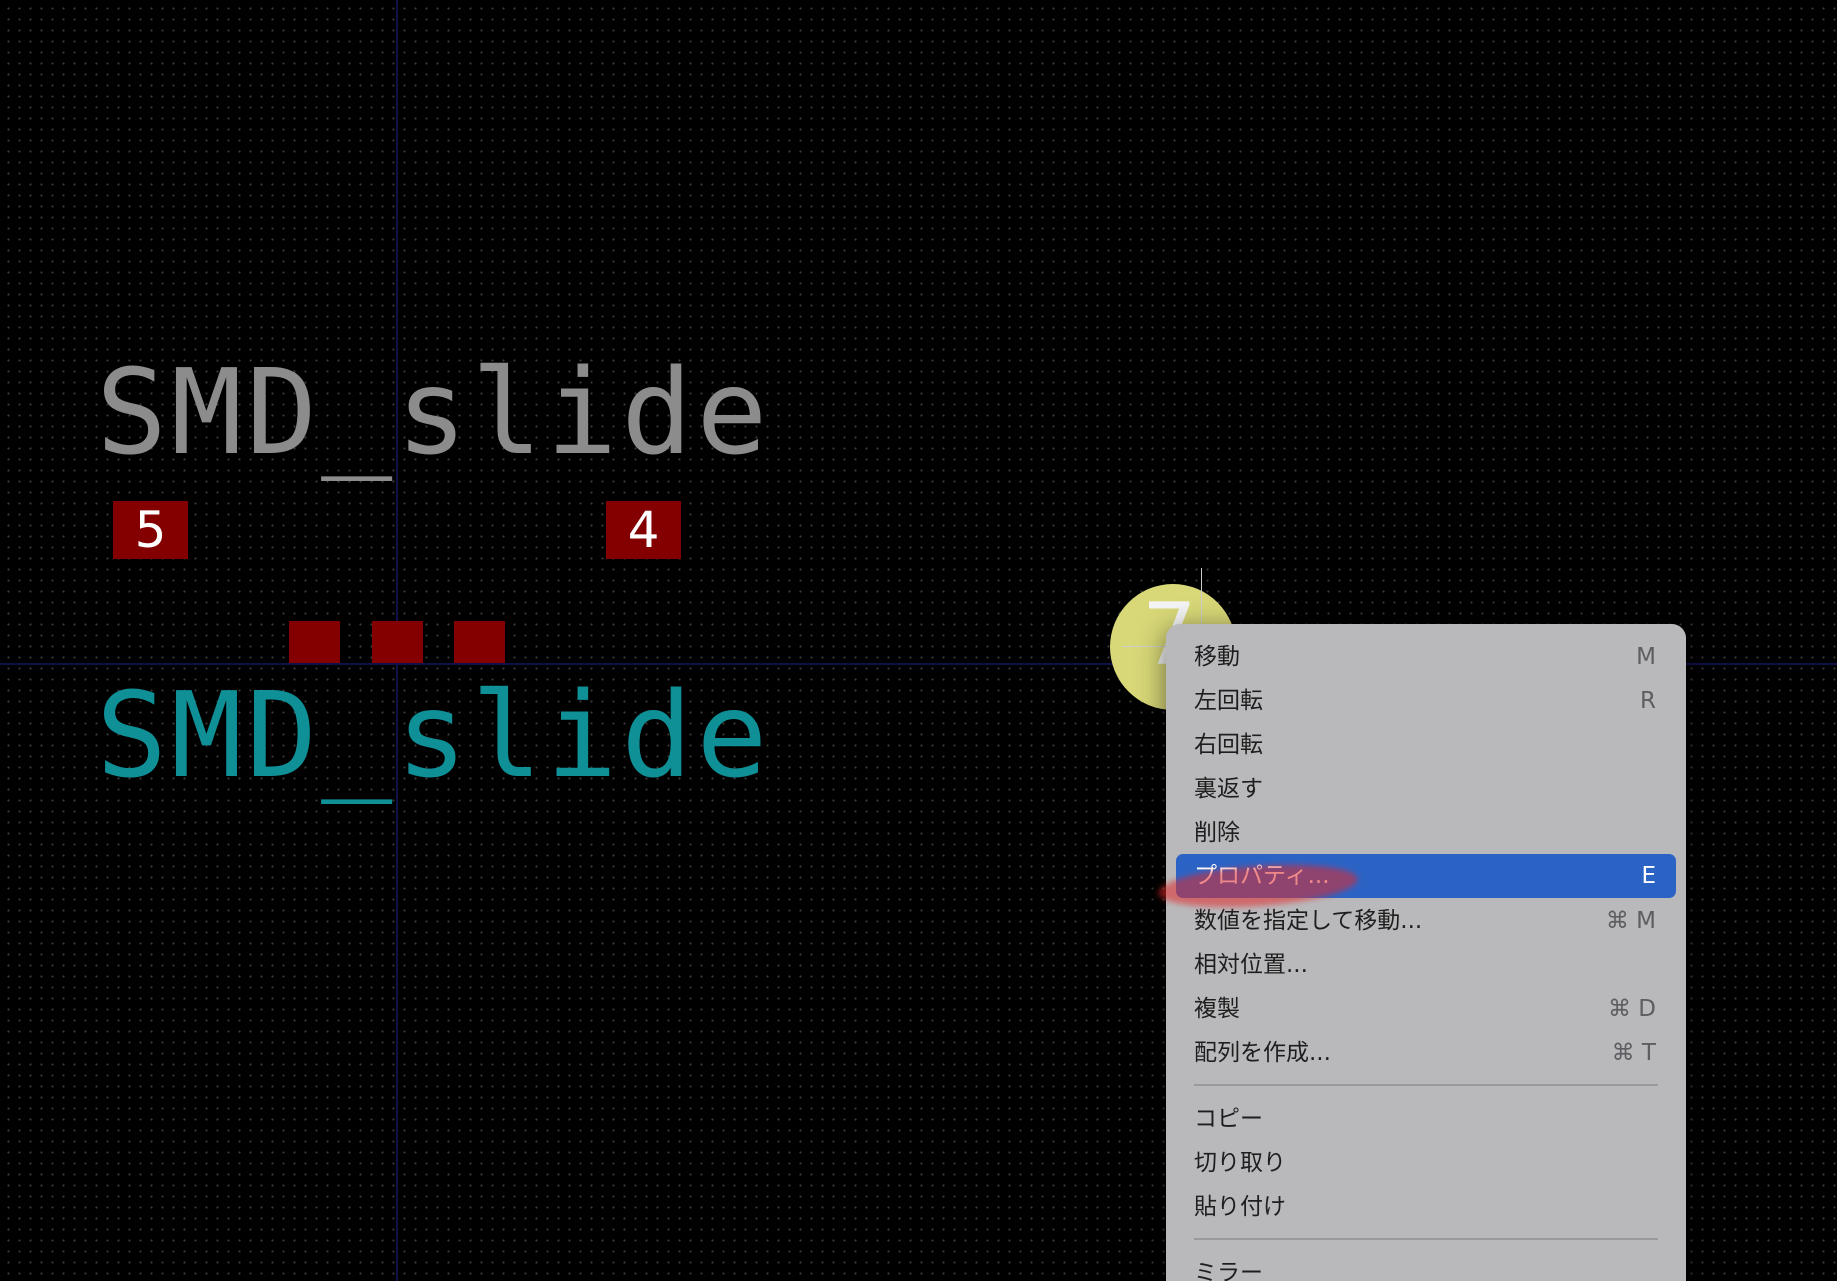 The width and height of the screenshot is (1837, 1281). Describe the element at coordinates (433, 735) in the screenshot. I see `reference-text-bottom: SMD_slide` at that location.